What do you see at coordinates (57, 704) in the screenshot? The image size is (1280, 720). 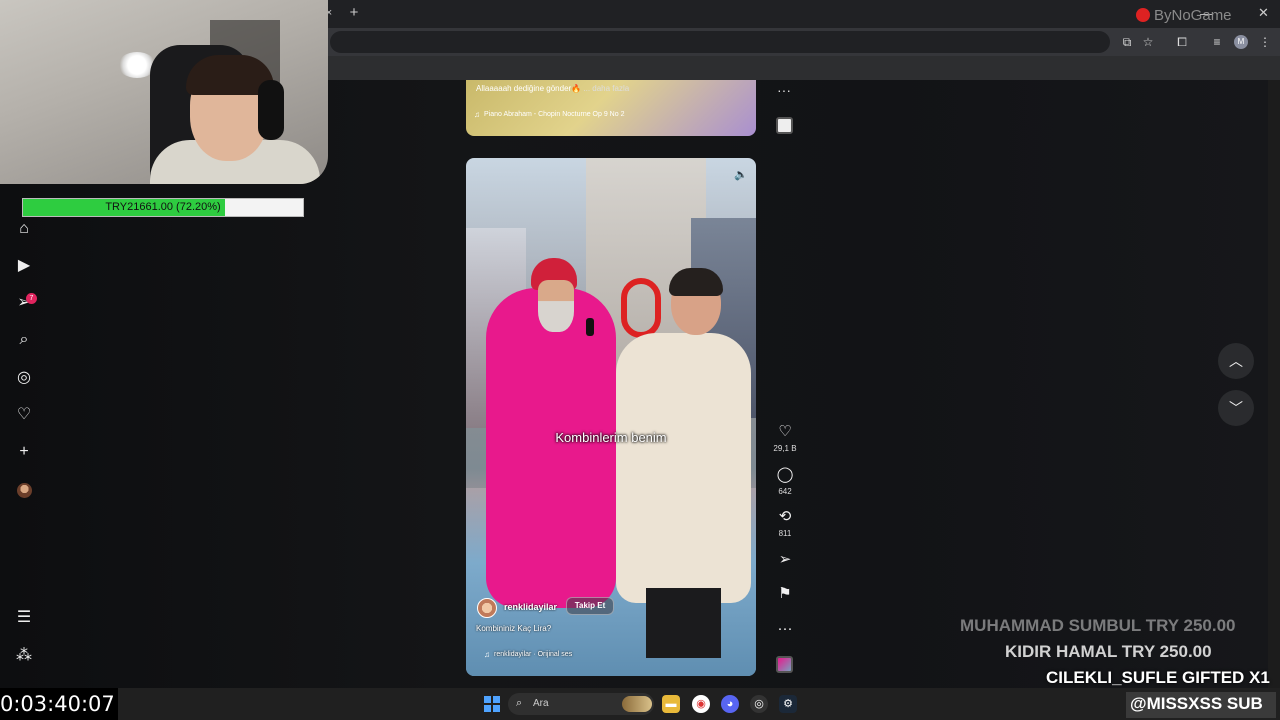 I see `stream-timer: 0:03:40:07` at bounding box center [57, 704].